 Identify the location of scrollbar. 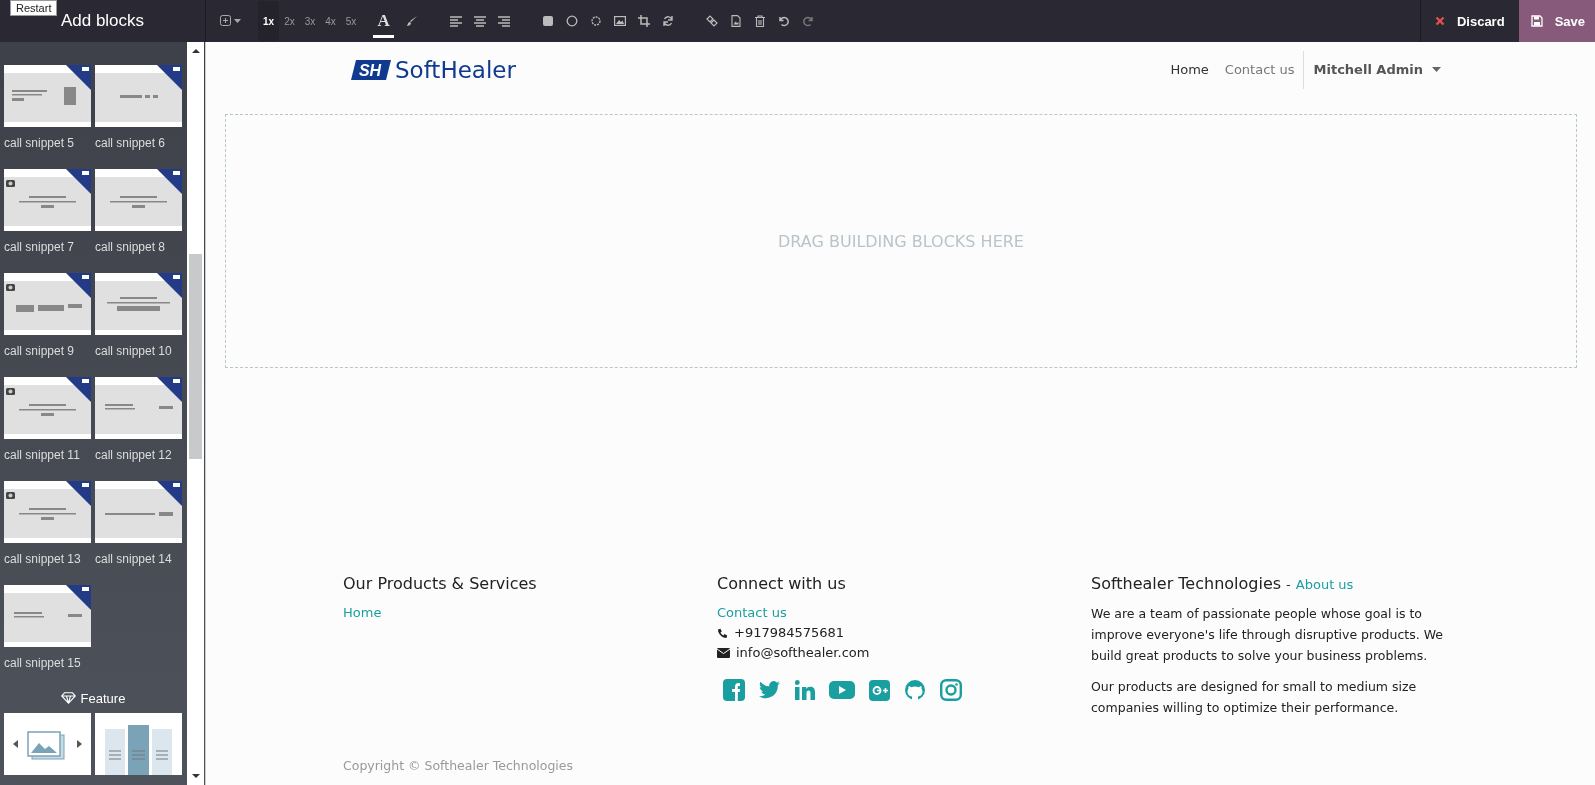
(195, 413).